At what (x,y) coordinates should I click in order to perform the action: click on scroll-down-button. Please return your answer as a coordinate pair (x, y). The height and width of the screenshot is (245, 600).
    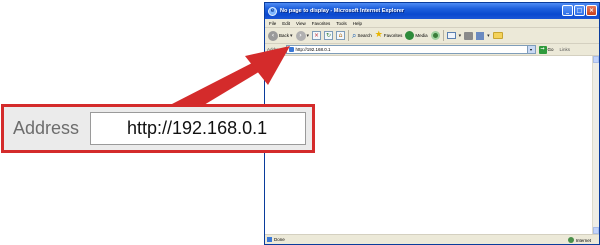
    Looking at the image, I should click on (596, 230).